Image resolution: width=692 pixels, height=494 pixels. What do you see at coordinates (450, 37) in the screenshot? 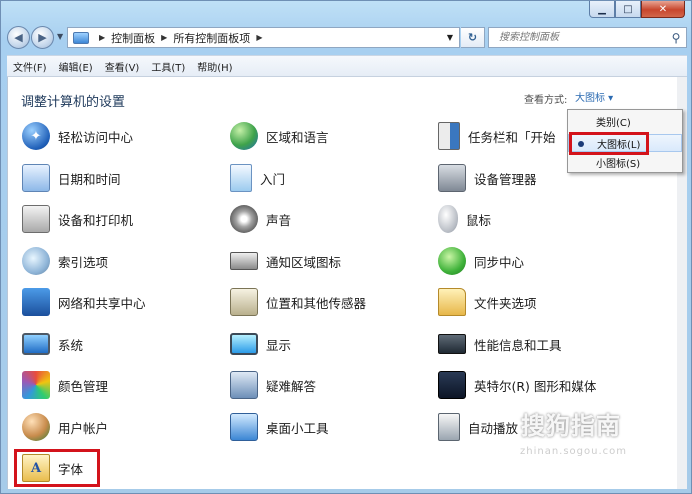
I see `address-dropdown-icon: ▼` at bounding box center [450, 37].